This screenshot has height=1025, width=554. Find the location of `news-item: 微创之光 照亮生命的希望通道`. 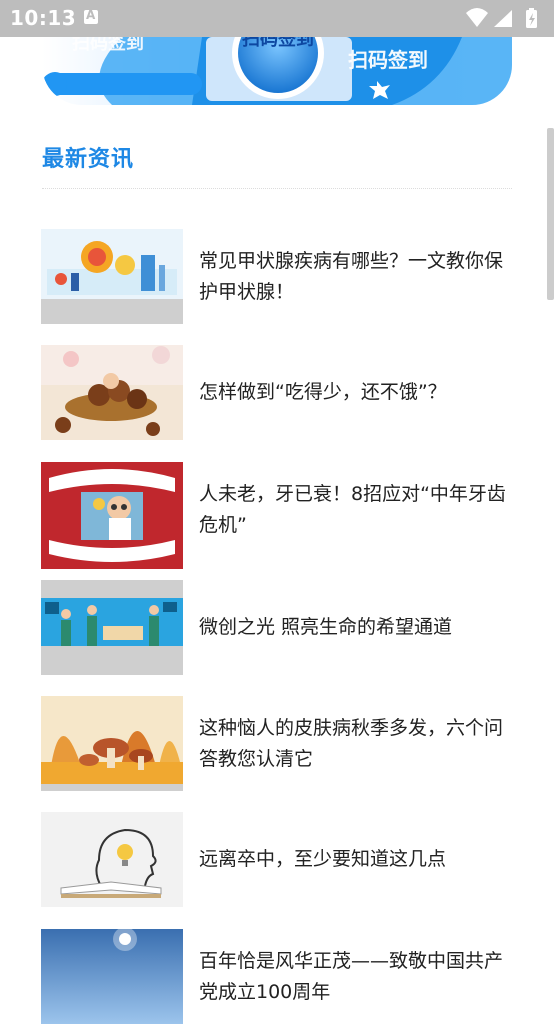

news-item: 微创之光 照亮生命的希望通道 is located at coordinates (281, 628).